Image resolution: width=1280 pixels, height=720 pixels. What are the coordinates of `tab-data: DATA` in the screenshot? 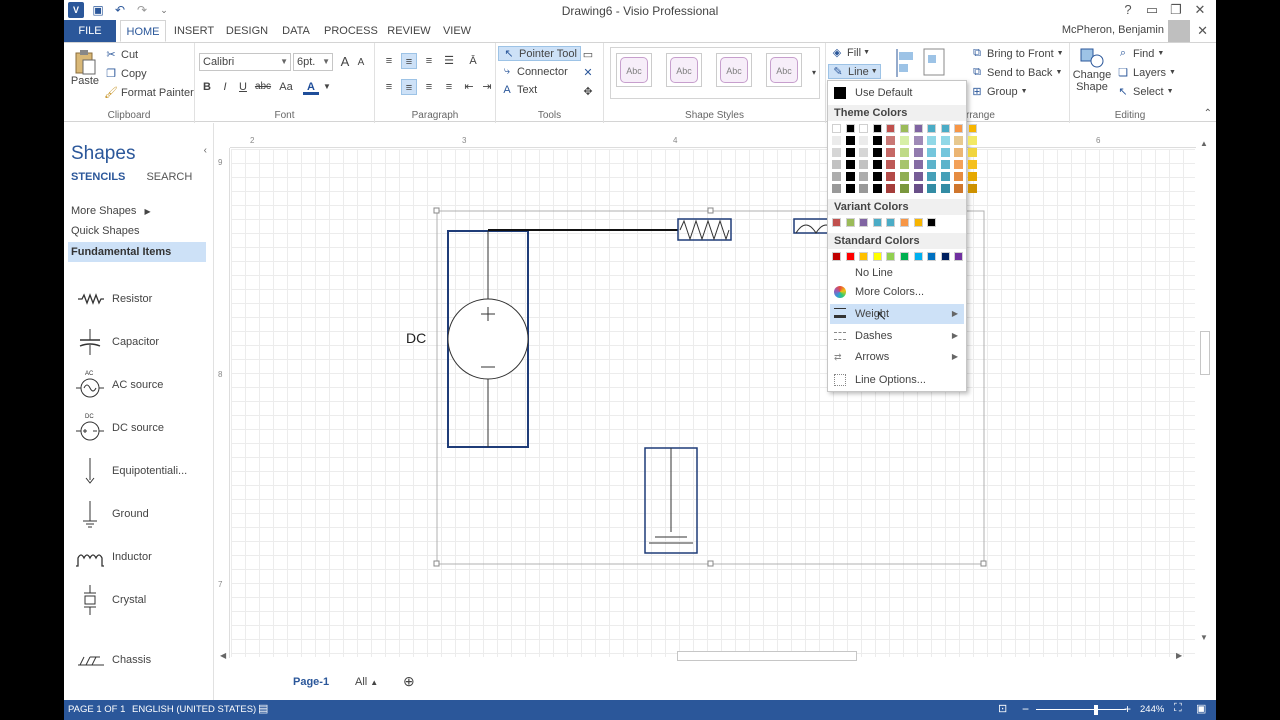 It's located at (296, 31).